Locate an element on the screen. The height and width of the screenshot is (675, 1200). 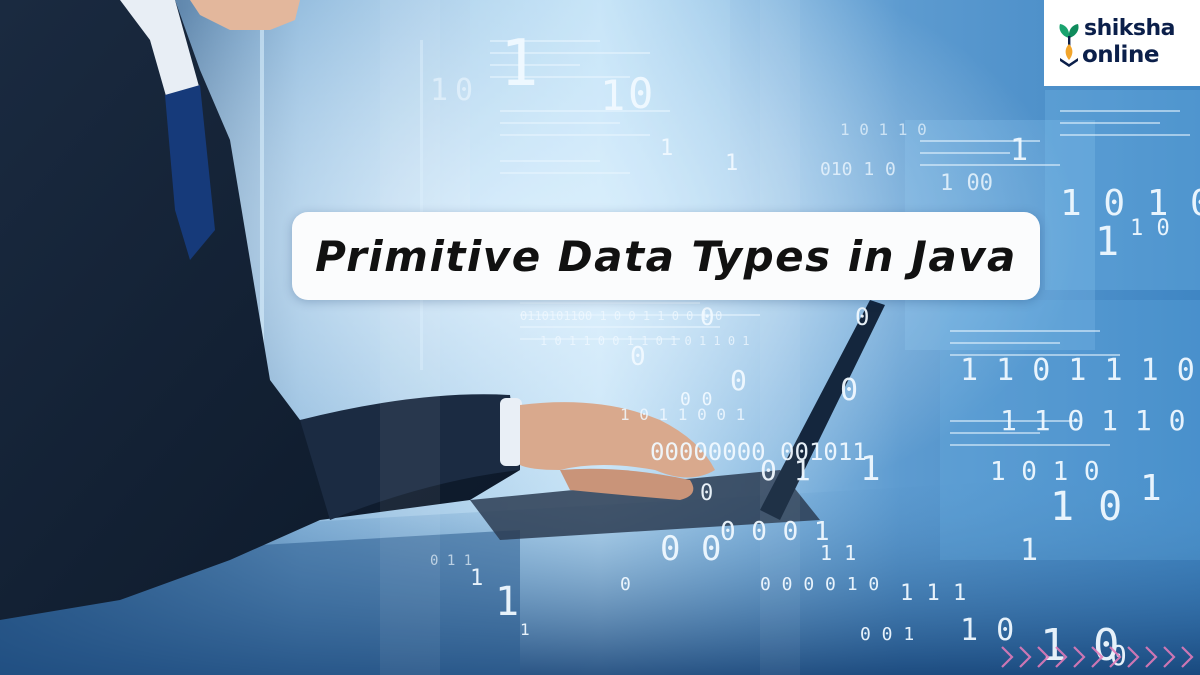
page-title: Primitive Data Types in Java is located at coordinates (666, 256).